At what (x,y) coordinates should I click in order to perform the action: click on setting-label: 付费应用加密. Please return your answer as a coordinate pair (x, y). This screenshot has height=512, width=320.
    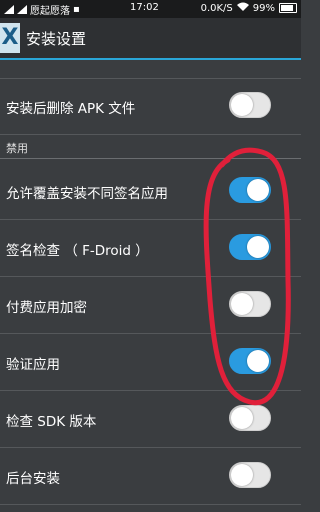
    Looking at the image, I should click on (46, 308).